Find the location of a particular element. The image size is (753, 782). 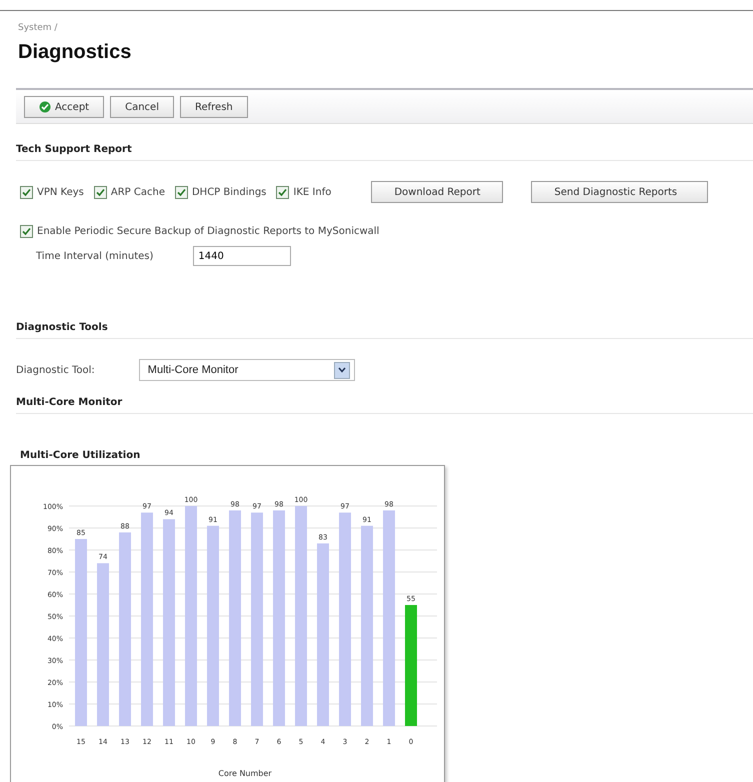

checkbox-label: Enable Periodic Secure Backup of Diagnostic Reports to MySonicwall is located at coordinates (208, 231).